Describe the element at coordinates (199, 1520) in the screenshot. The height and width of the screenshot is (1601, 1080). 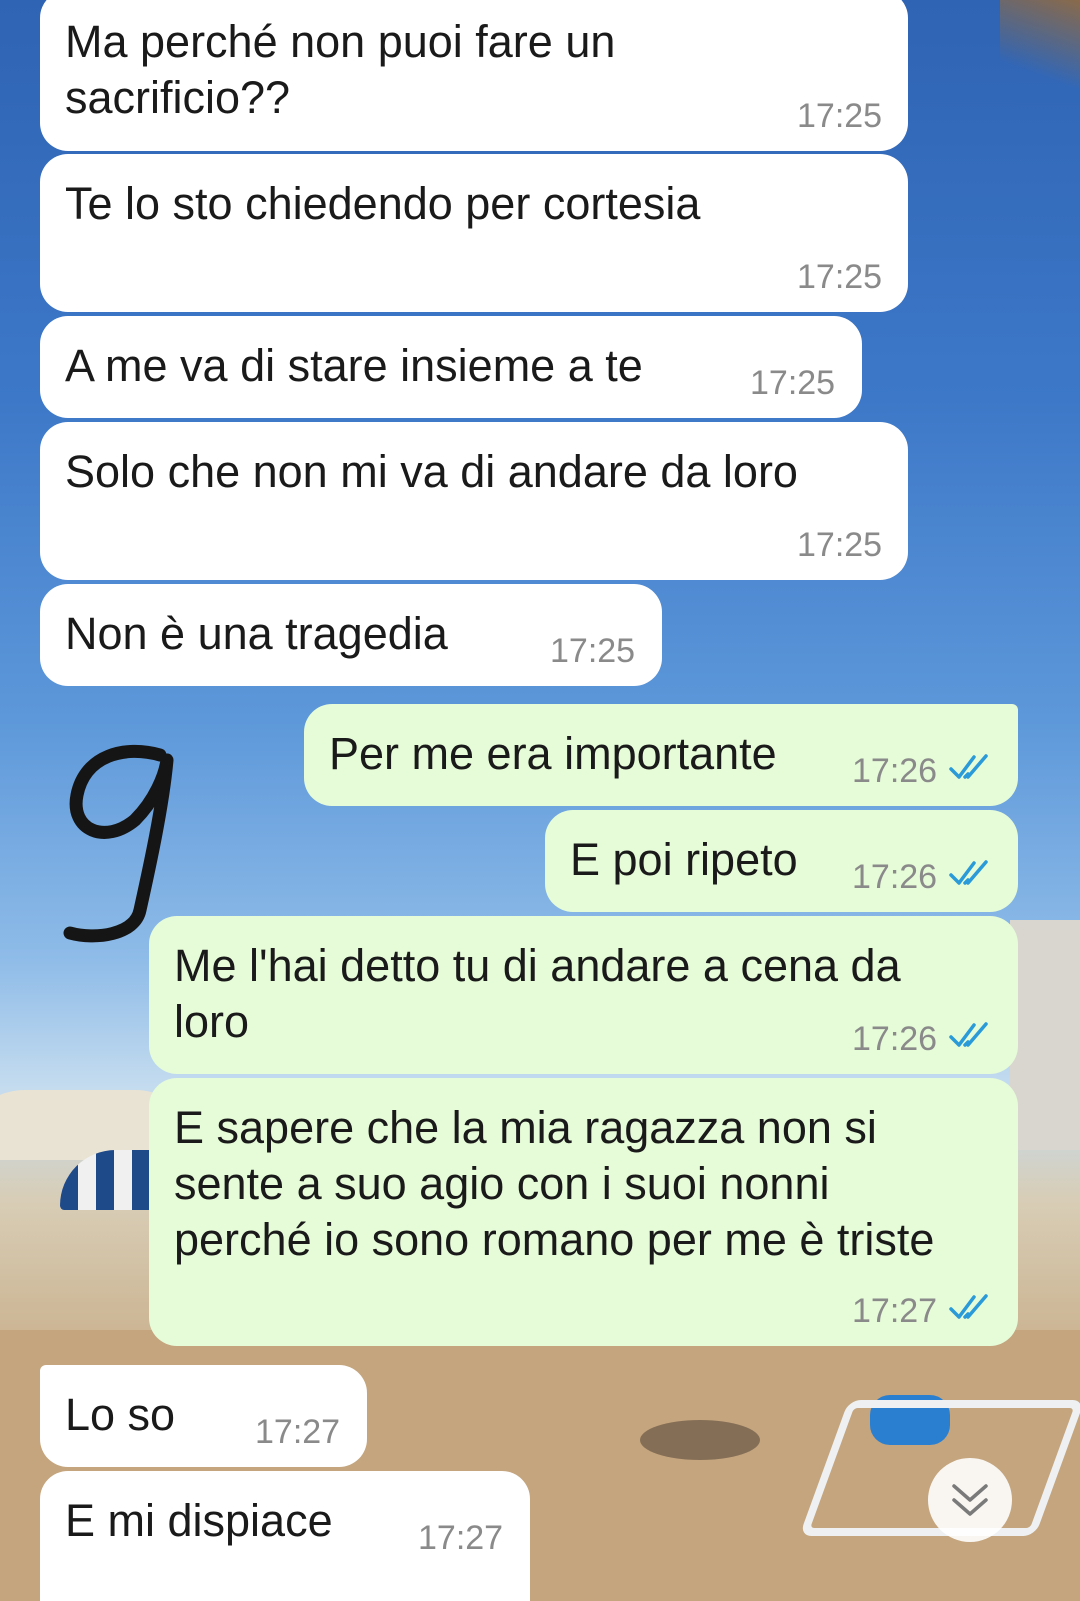
I see `message-text: E mi dispiace` at that location.